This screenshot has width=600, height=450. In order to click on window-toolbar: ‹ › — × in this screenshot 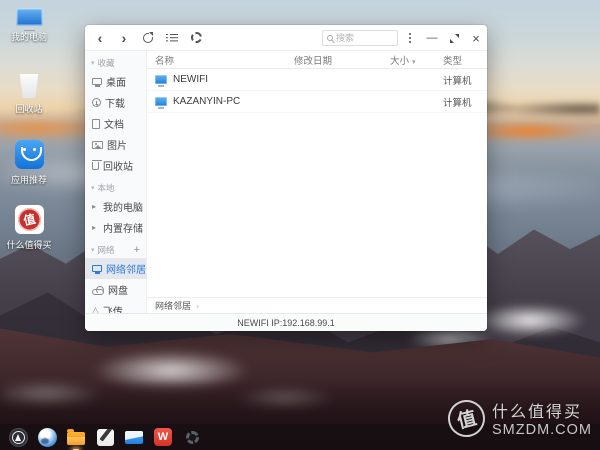, I will do `click(286, 38)`.